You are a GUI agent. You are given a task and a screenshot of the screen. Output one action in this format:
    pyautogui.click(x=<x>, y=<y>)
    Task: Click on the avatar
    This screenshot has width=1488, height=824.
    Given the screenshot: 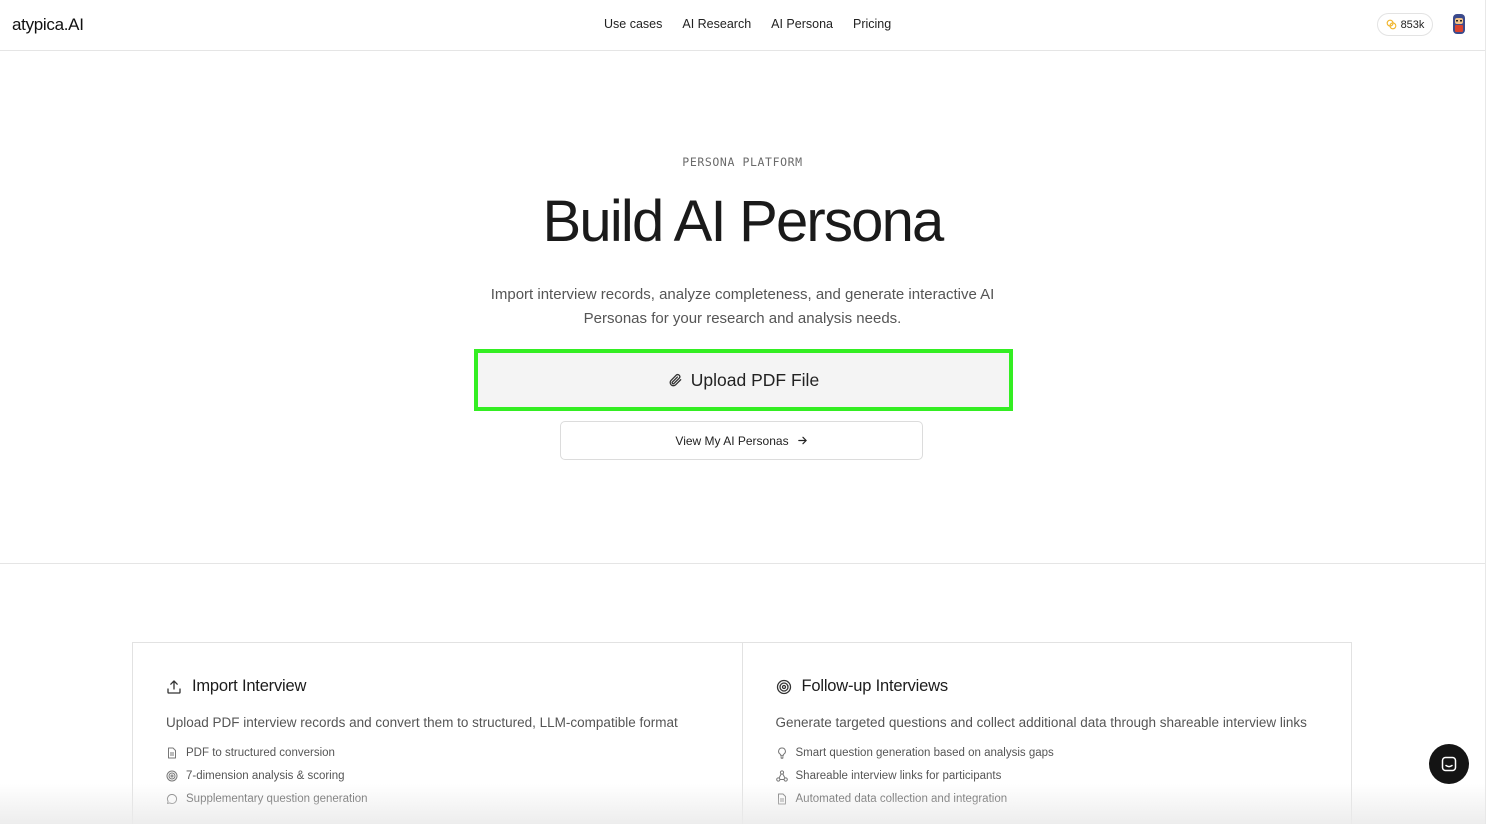 What is the action you would take?
    pyautogui.click(x=1459, y=24)
    